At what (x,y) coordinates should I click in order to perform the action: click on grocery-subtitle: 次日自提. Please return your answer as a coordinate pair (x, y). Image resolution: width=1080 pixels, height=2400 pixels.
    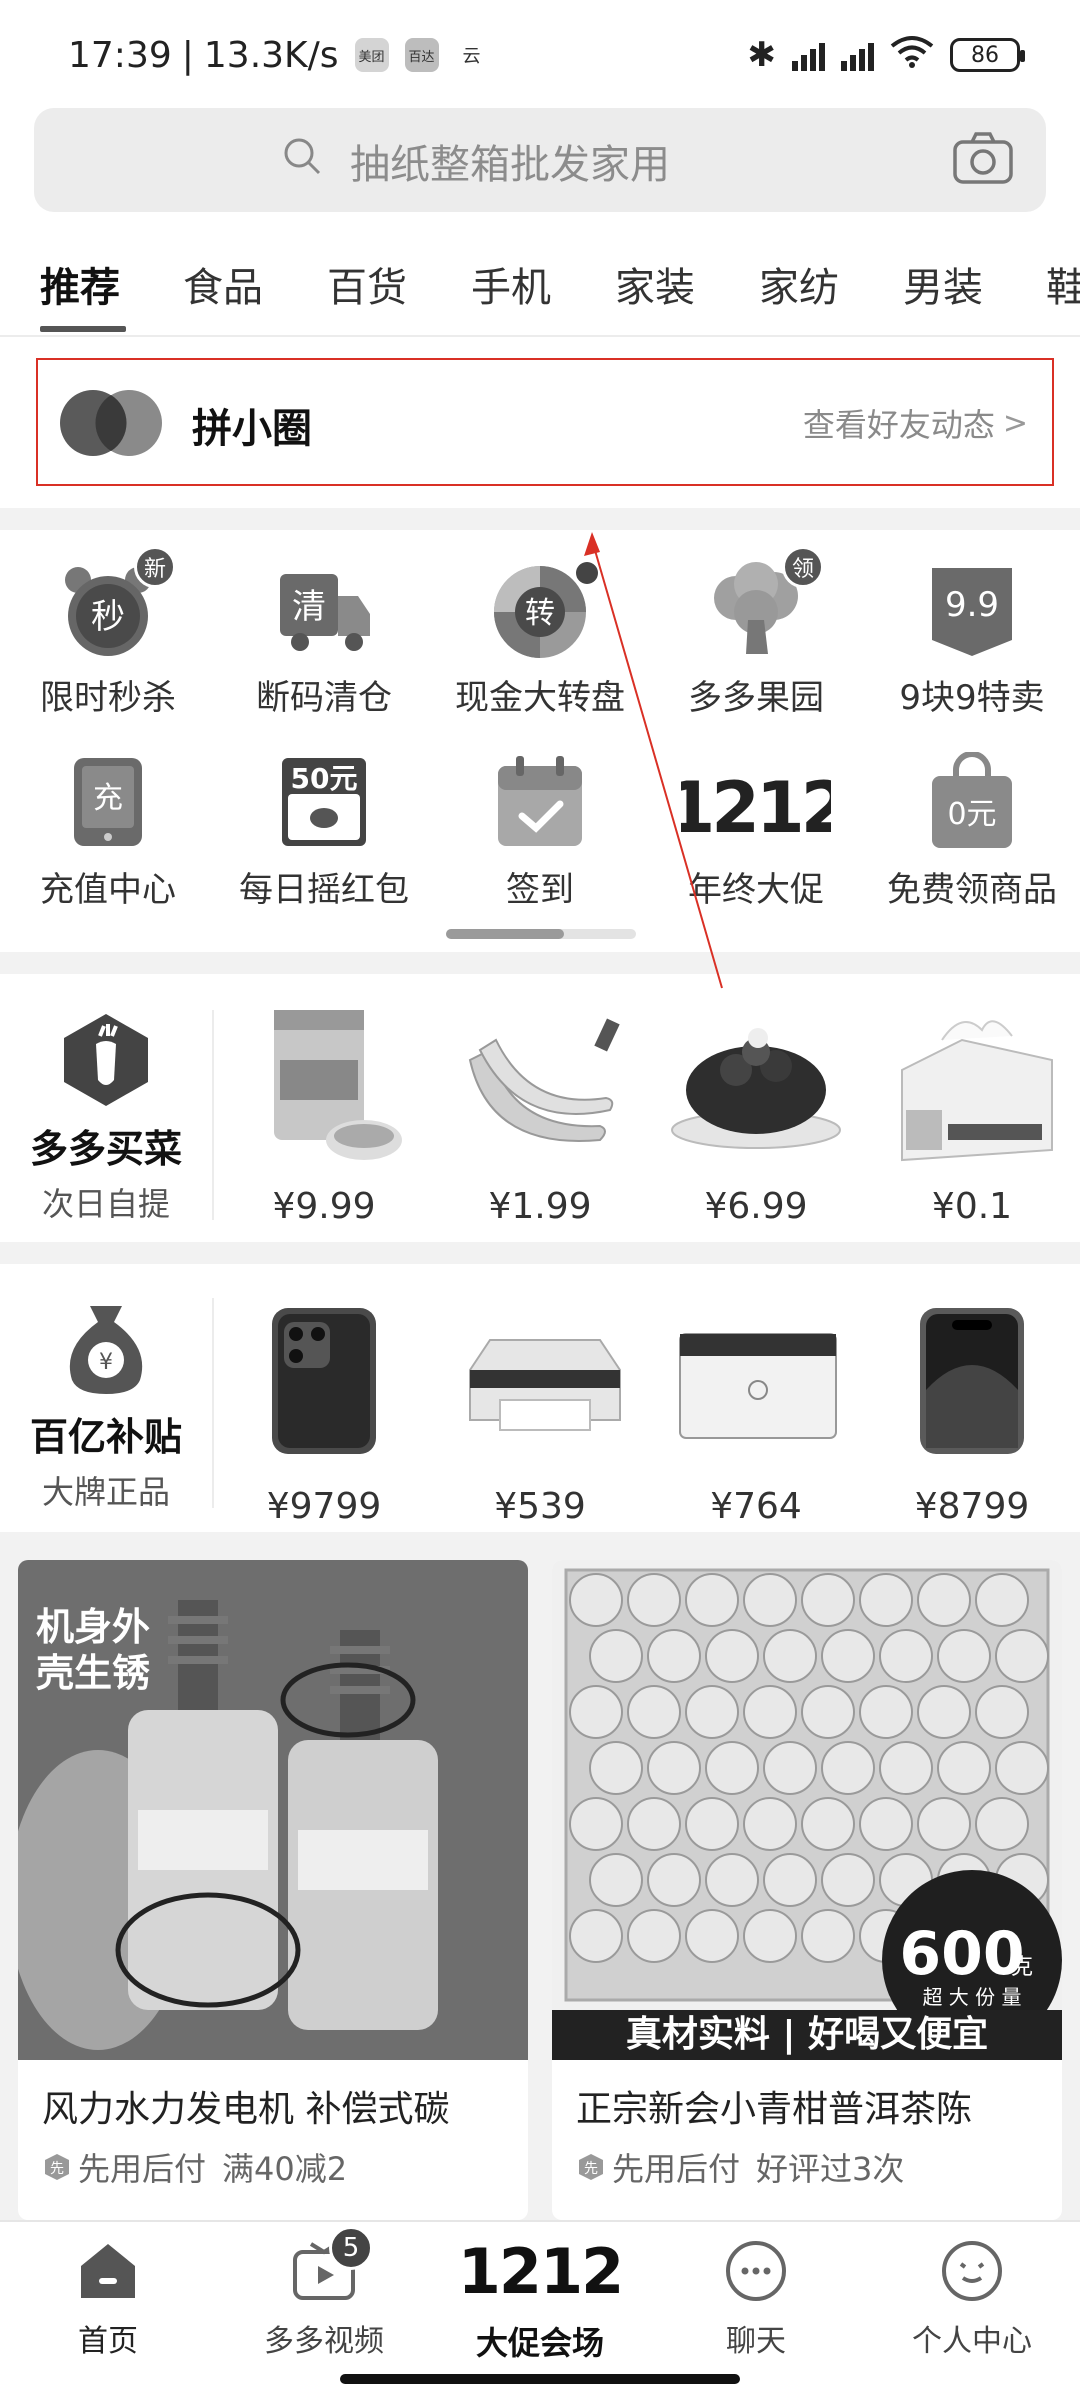
    Looking at the image, I should click on (105, 1204).